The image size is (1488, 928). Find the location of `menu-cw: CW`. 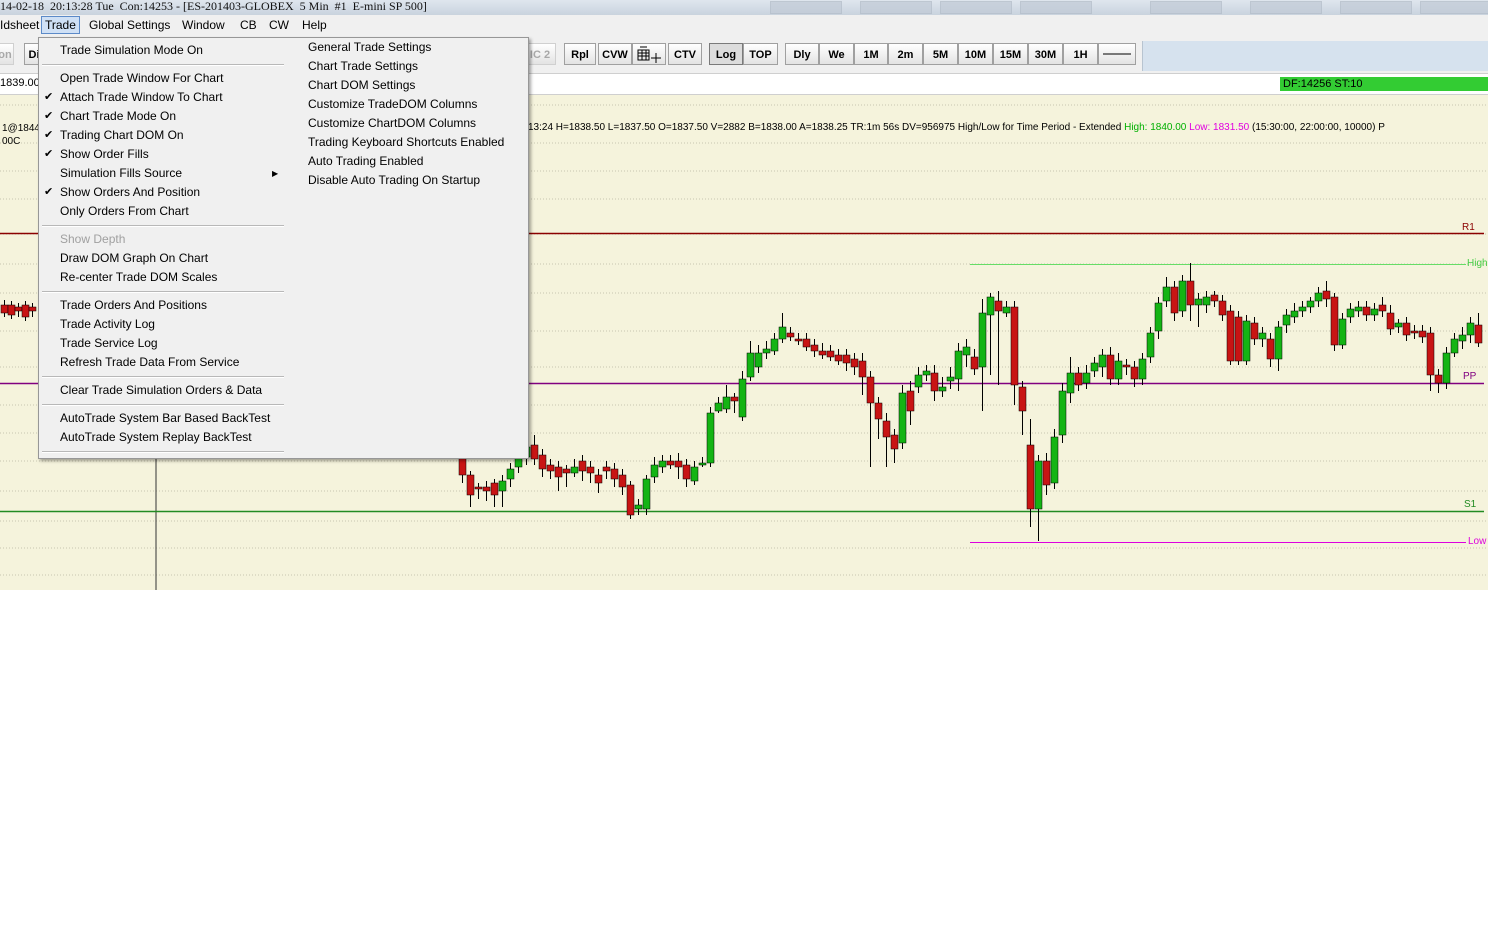

menu-cw: CW is located at coordinates (279, 25).